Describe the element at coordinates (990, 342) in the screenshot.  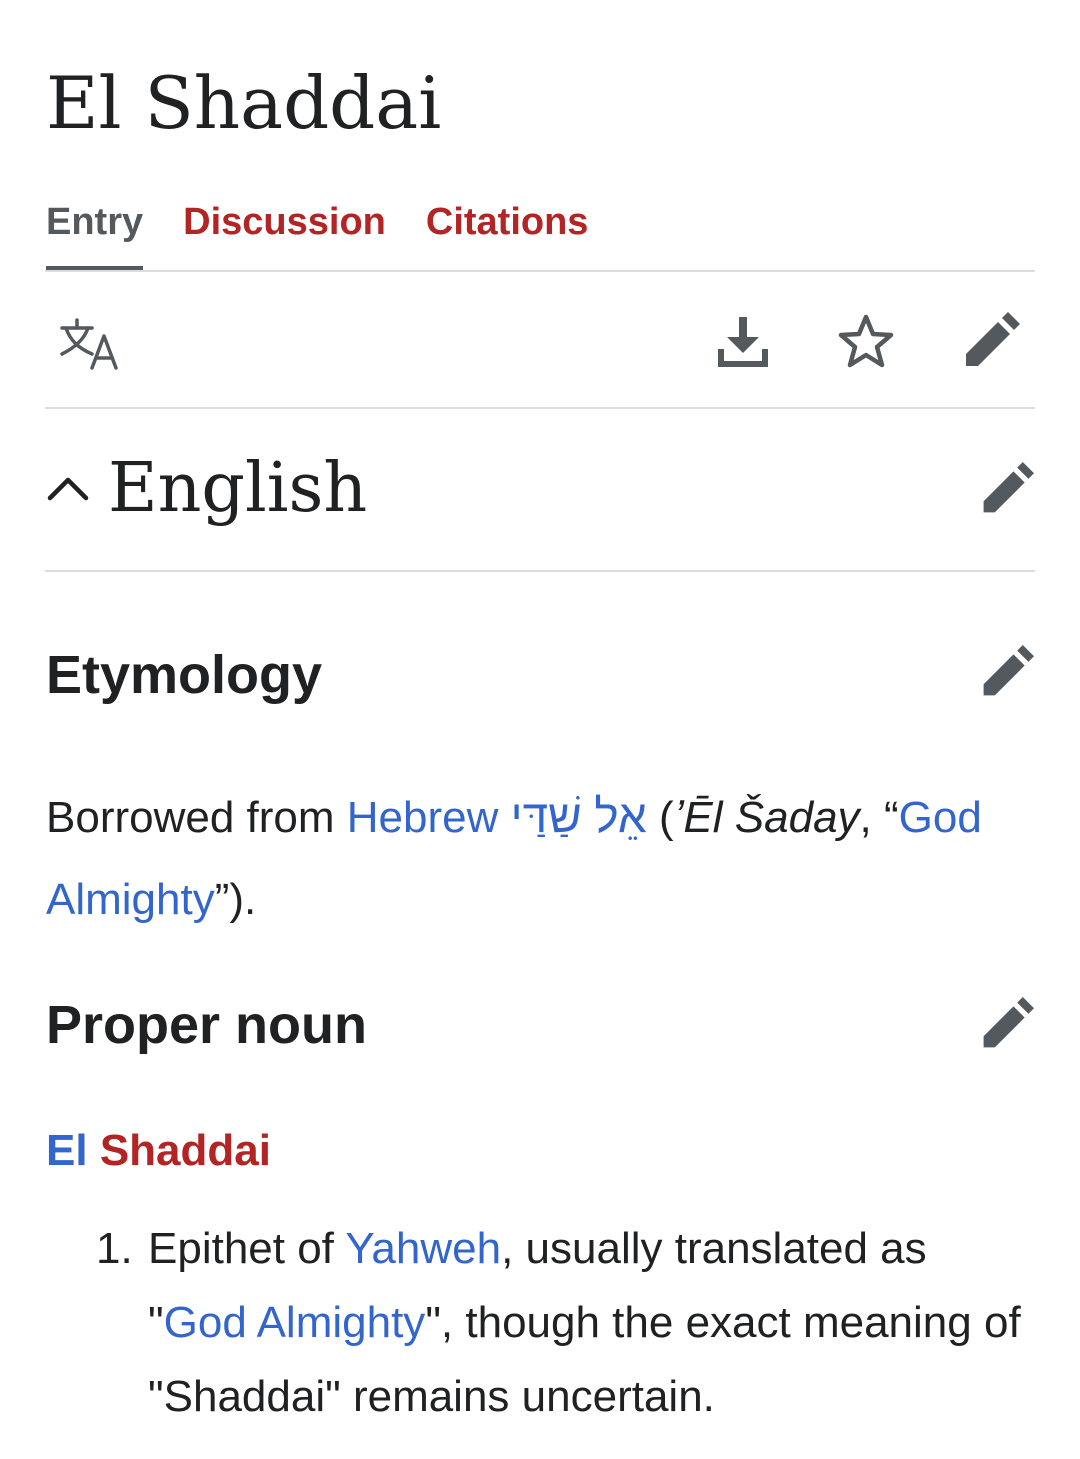
I see `edit-icon` at that location.